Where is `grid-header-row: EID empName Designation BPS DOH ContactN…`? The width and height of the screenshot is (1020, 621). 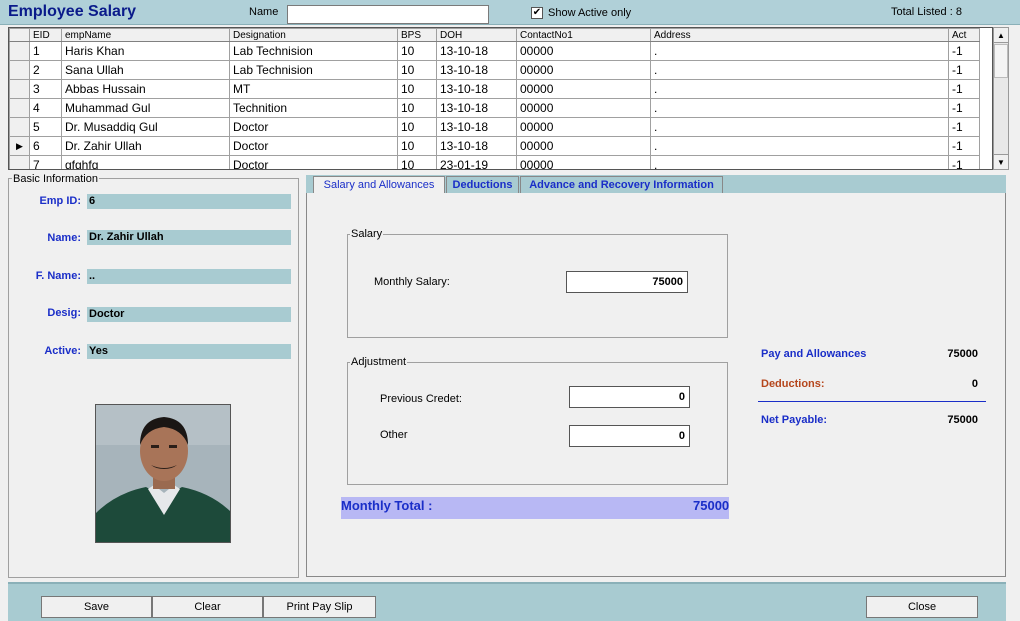
grid-header-row: EID empName Designation BPS DOH ContactN… is located at coordinates (494, 35).